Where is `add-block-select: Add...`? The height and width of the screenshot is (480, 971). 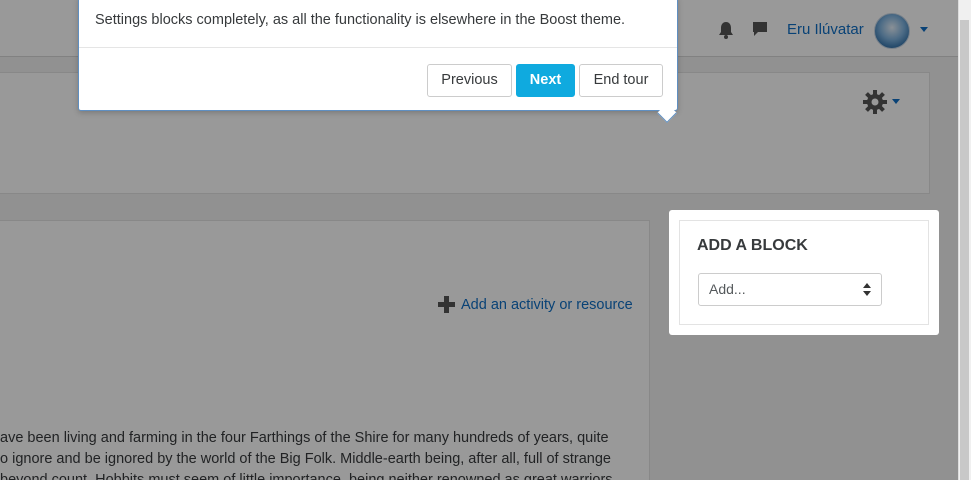 add-block-select: Add... is located at coordinates (790, 289).